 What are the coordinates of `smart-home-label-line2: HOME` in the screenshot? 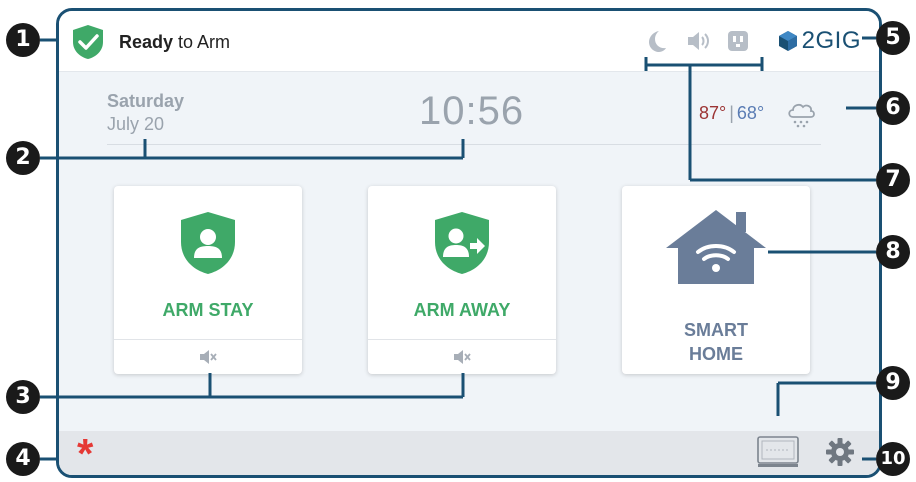 It's located at (716, 354).